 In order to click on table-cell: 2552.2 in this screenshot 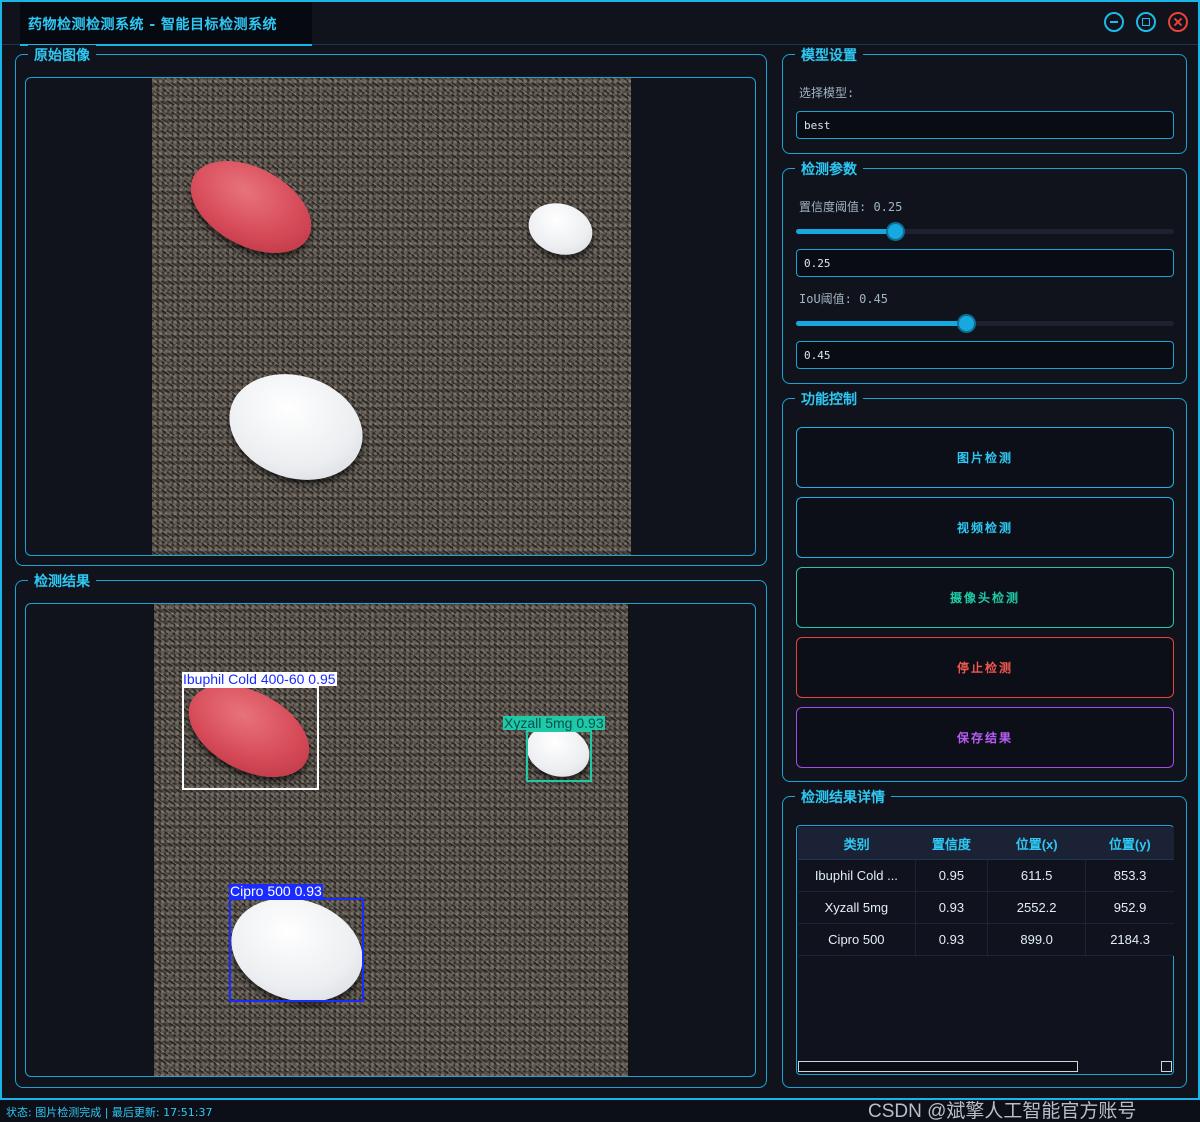, I will do `click(1037, 907)`.